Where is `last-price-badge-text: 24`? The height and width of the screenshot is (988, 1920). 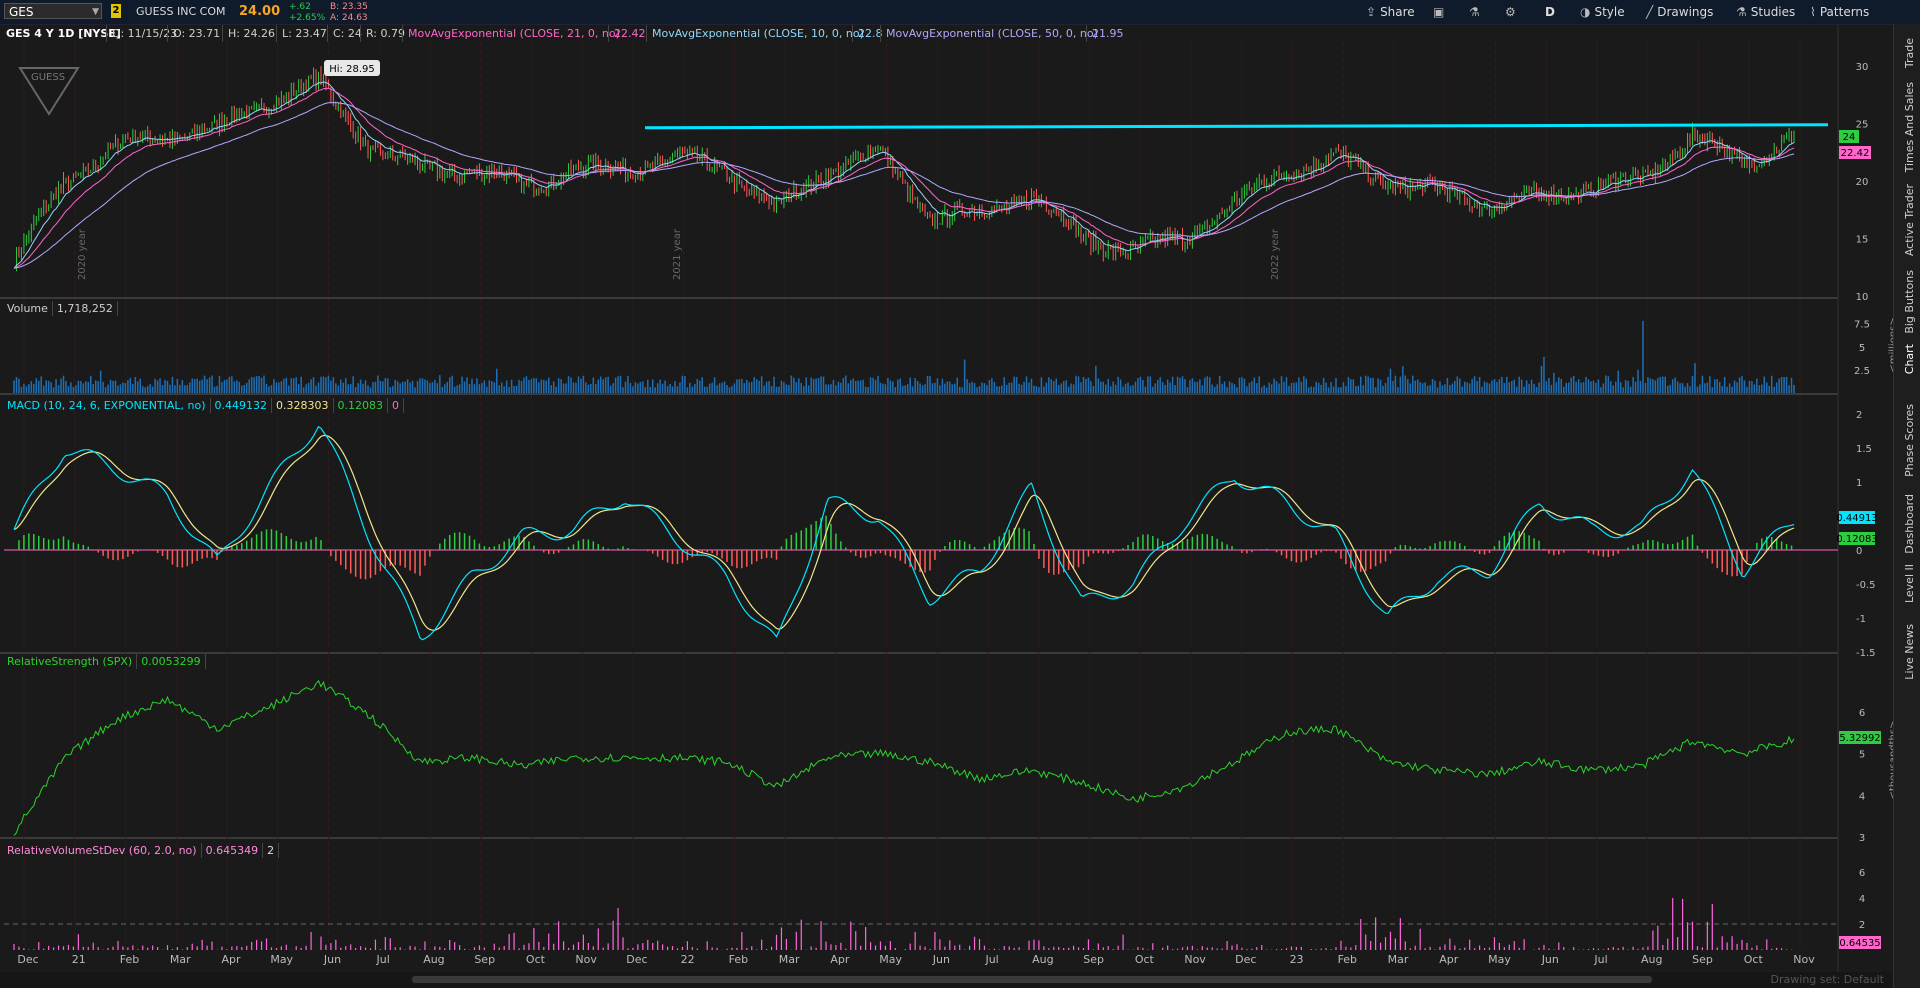
last-price-badge-text: 24 is located at coordinates (1849, 137).